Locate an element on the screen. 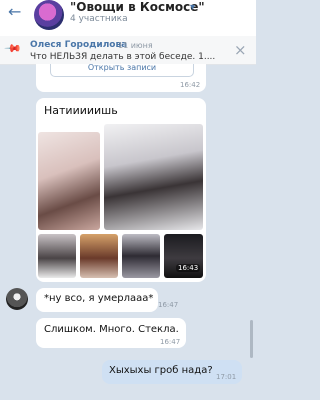 This screenshot has width=320, height=400. open-posts-button: Открыть записи is located at coordinates (122, 70).